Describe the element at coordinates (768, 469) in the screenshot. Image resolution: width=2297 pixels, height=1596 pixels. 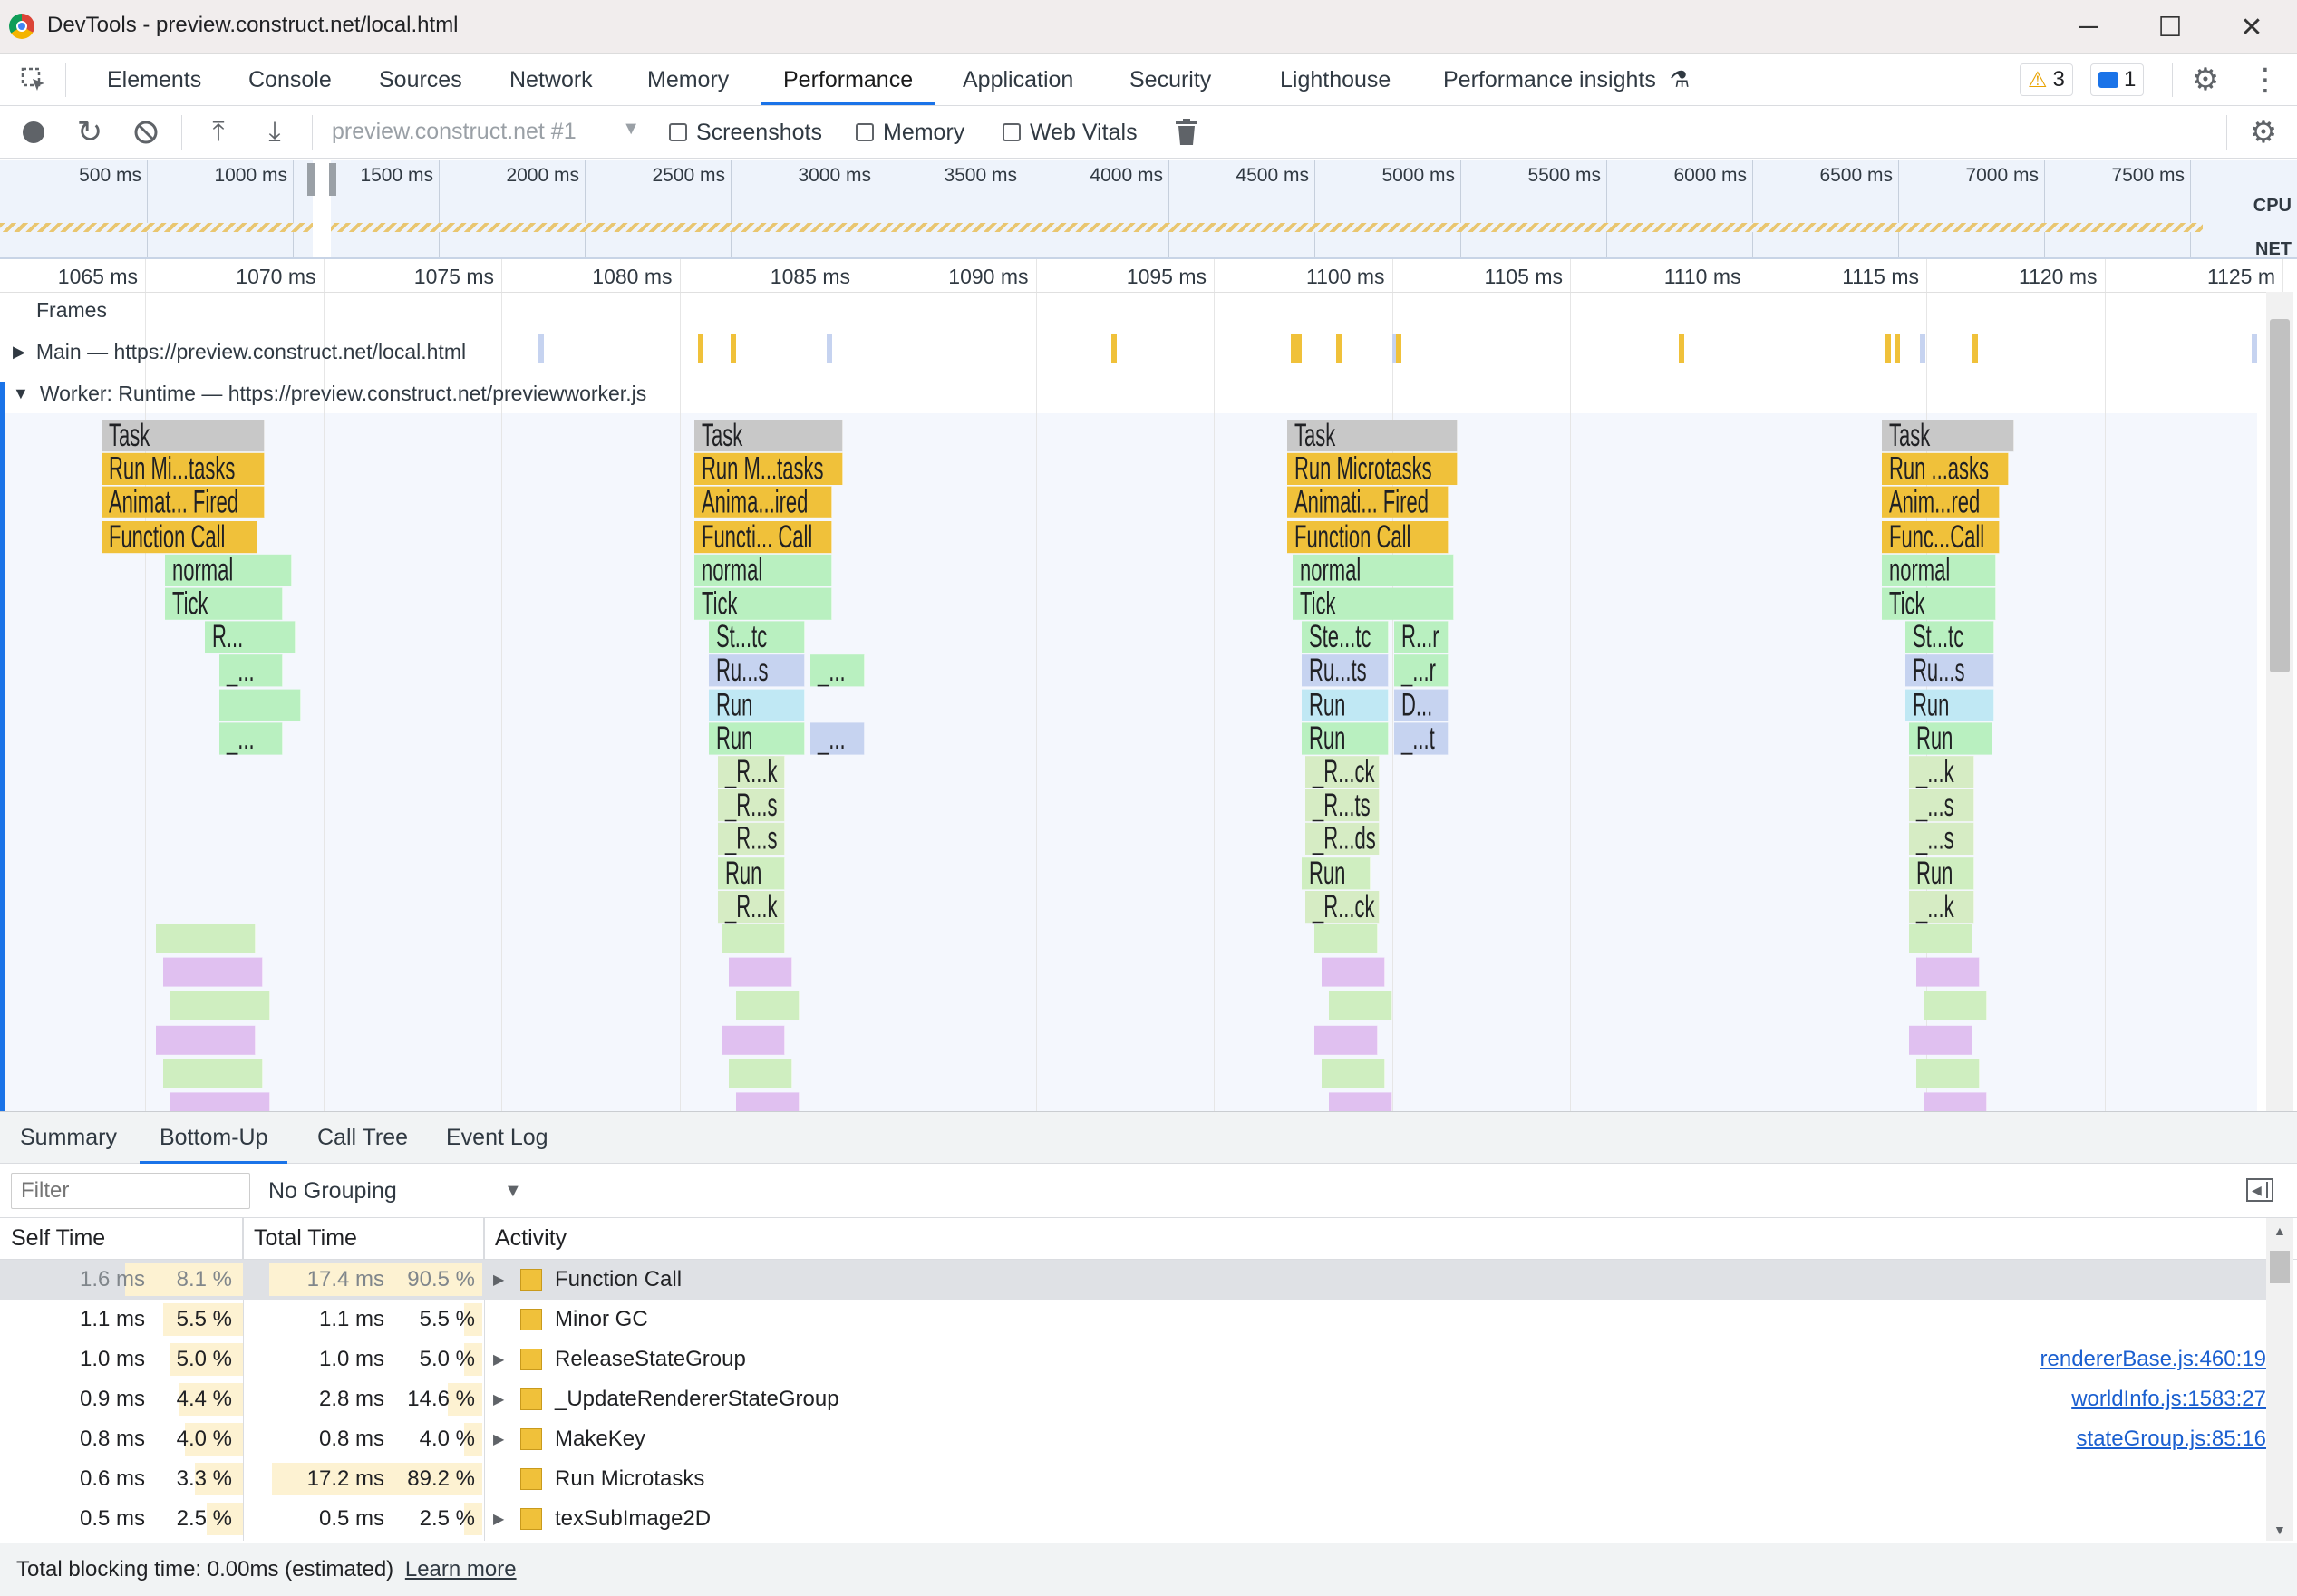
I see `flame-event: Run M...tasks` at that location.